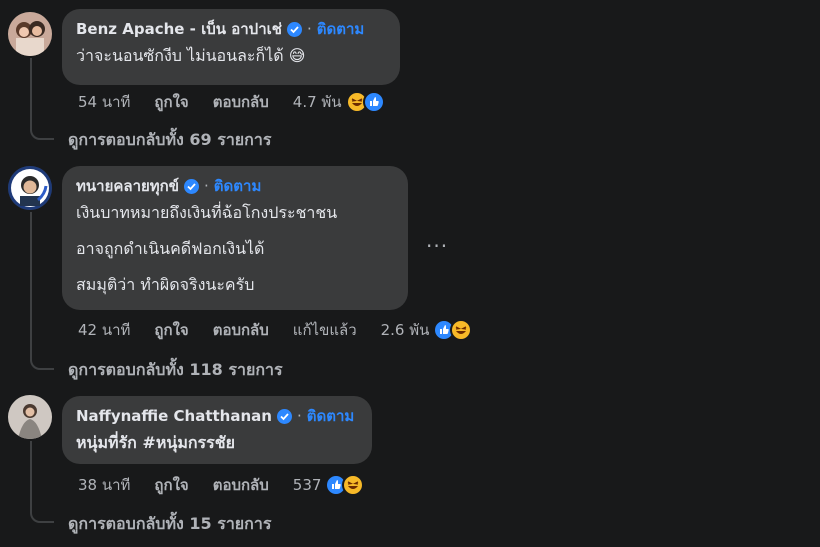 The image size is (820, 547). I want to click on comment-actions: 42 นาที ถูกใจ ตอบกลับ แก้ไขแล้ว 2.6 พัน, so click(275, 330).